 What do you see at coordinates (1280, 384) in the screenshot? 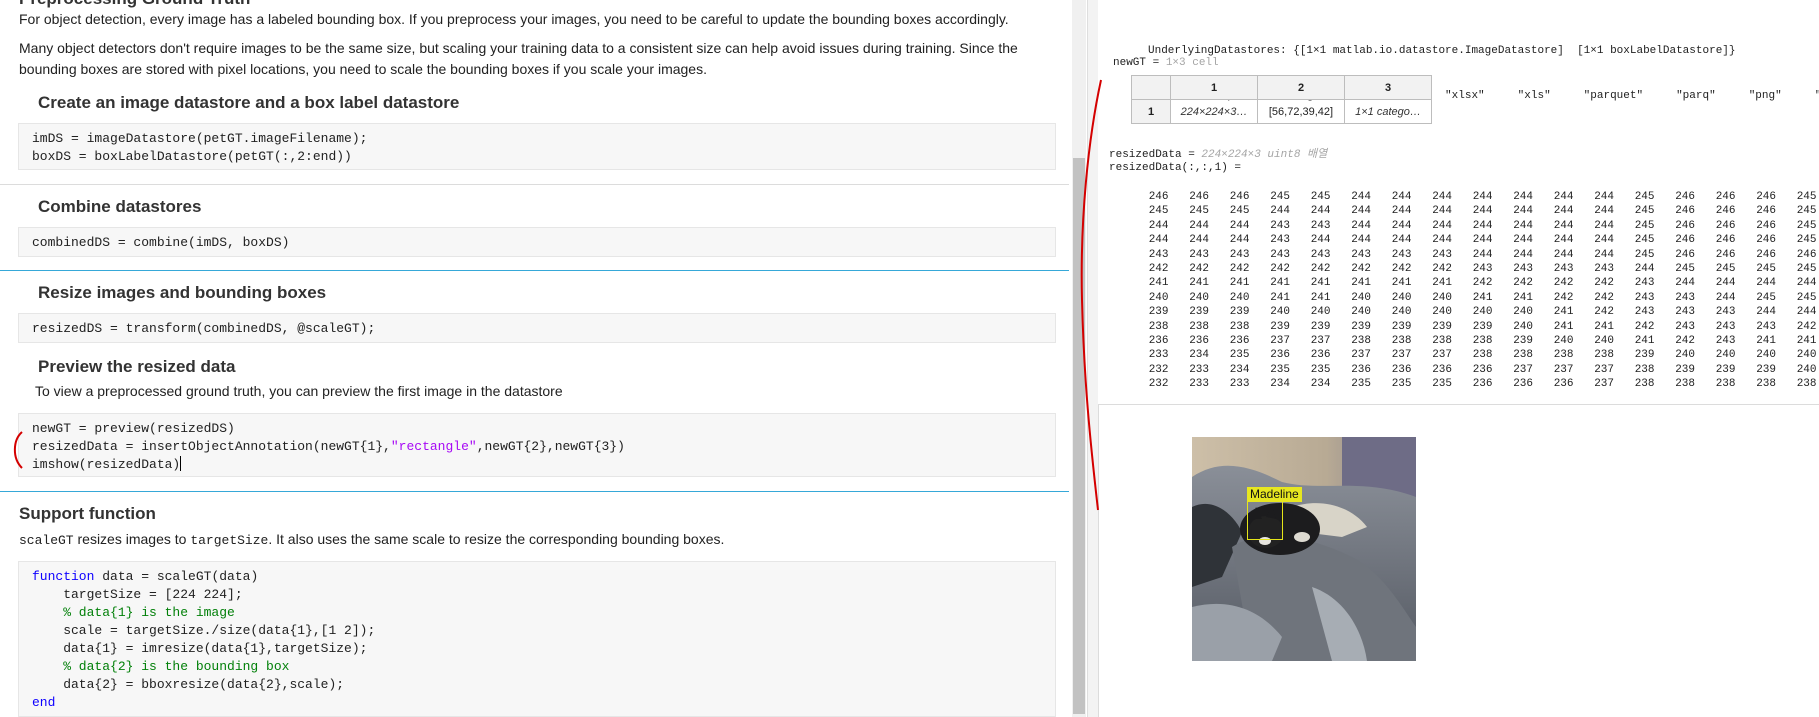
I see `matrix-cell: 234` at bounding box center [1280, 384].